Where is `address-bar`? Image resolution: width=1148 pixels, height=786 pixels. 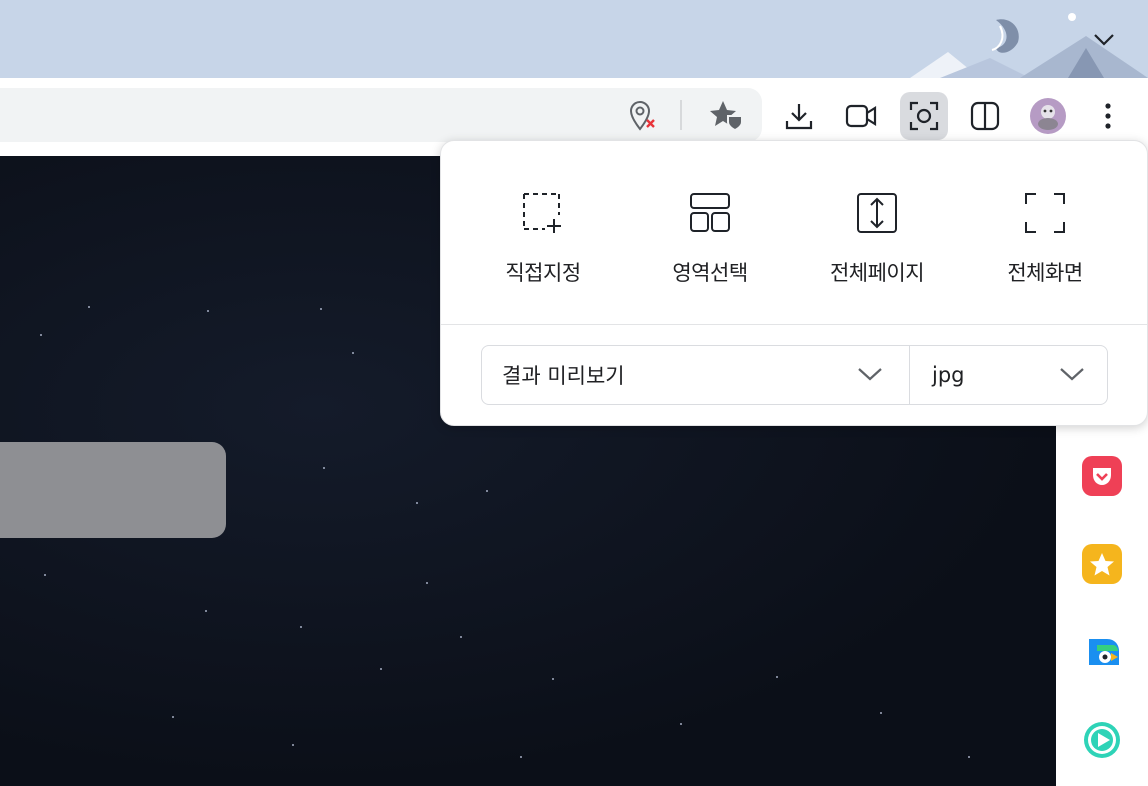 address-bar is located at coordinates (381, 115).